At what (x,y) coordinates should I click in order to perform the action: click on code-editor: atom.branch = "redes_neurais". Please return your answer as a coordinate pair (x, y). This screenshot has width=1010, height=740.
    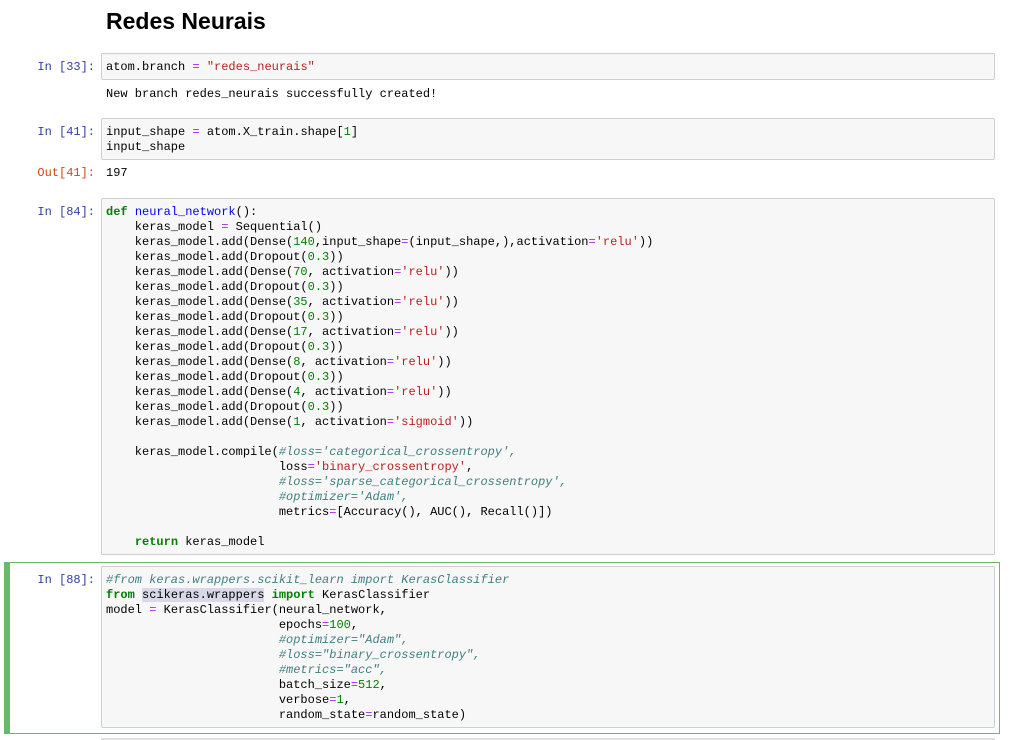
    Looking at the image, I should click on (548, 67).